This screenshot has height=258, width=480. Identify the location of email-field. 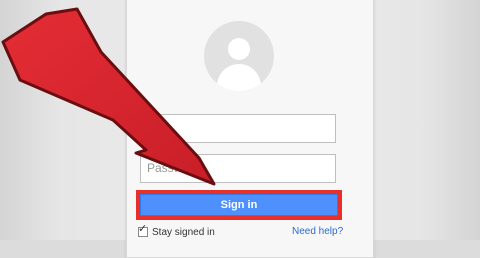
(238, 128).